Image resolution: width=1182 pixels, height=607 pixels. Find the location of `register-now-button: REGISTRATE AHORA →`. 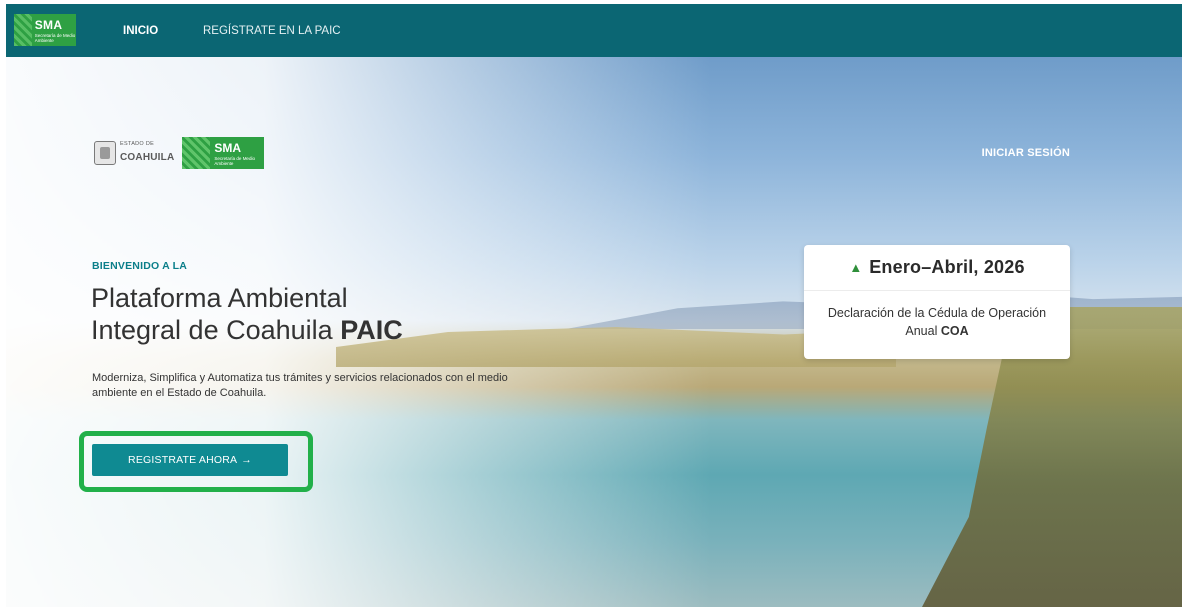

register-now-button: REGISTRATE AHORA → is located at coordinates (190, 460).